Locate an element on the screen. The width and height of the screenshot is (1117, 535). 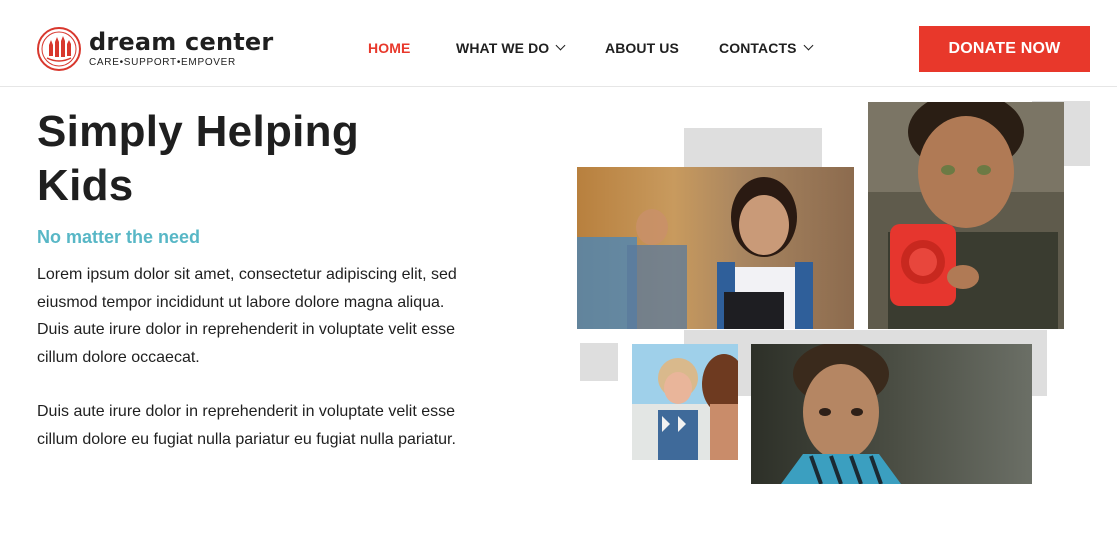
nav-item-about-us: ABOUT US is located at coordinates (642, 48).